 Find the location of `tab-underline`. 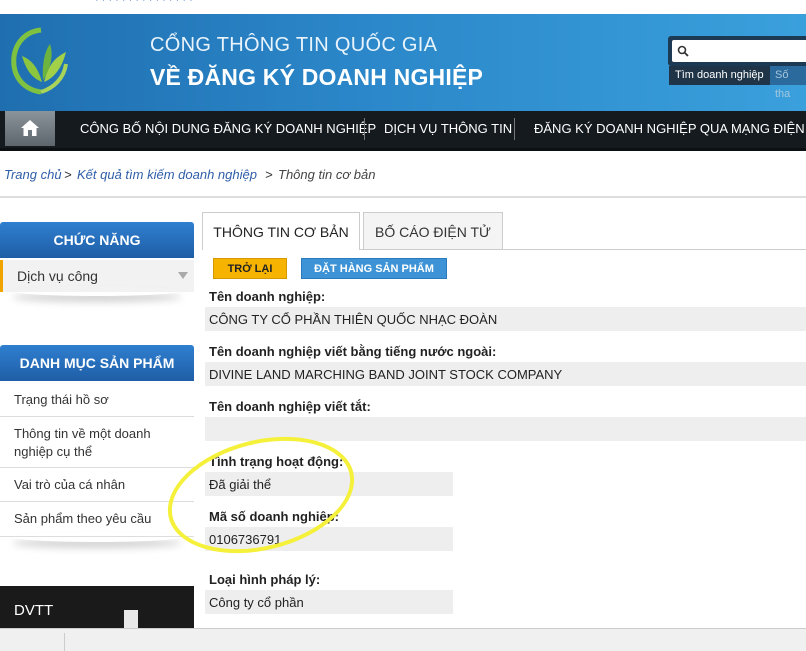

tab-underline is located at coordinates (583, 249).